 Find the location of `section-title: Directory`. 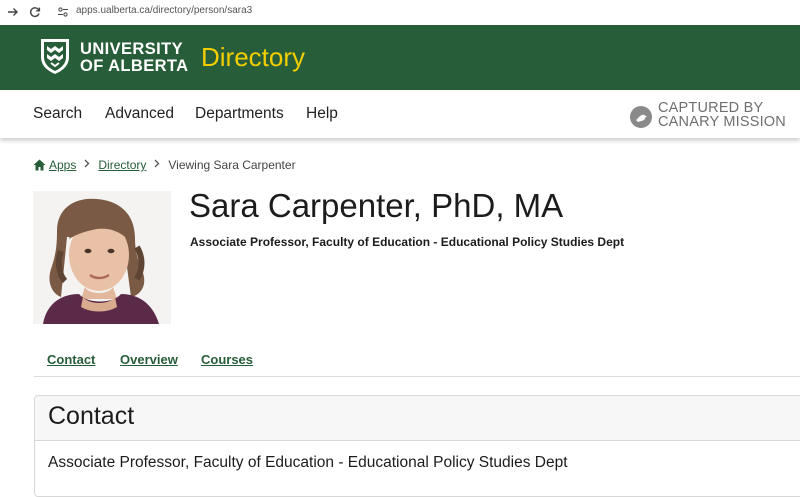

section-title: Directory is located at coordinates (253, 57).